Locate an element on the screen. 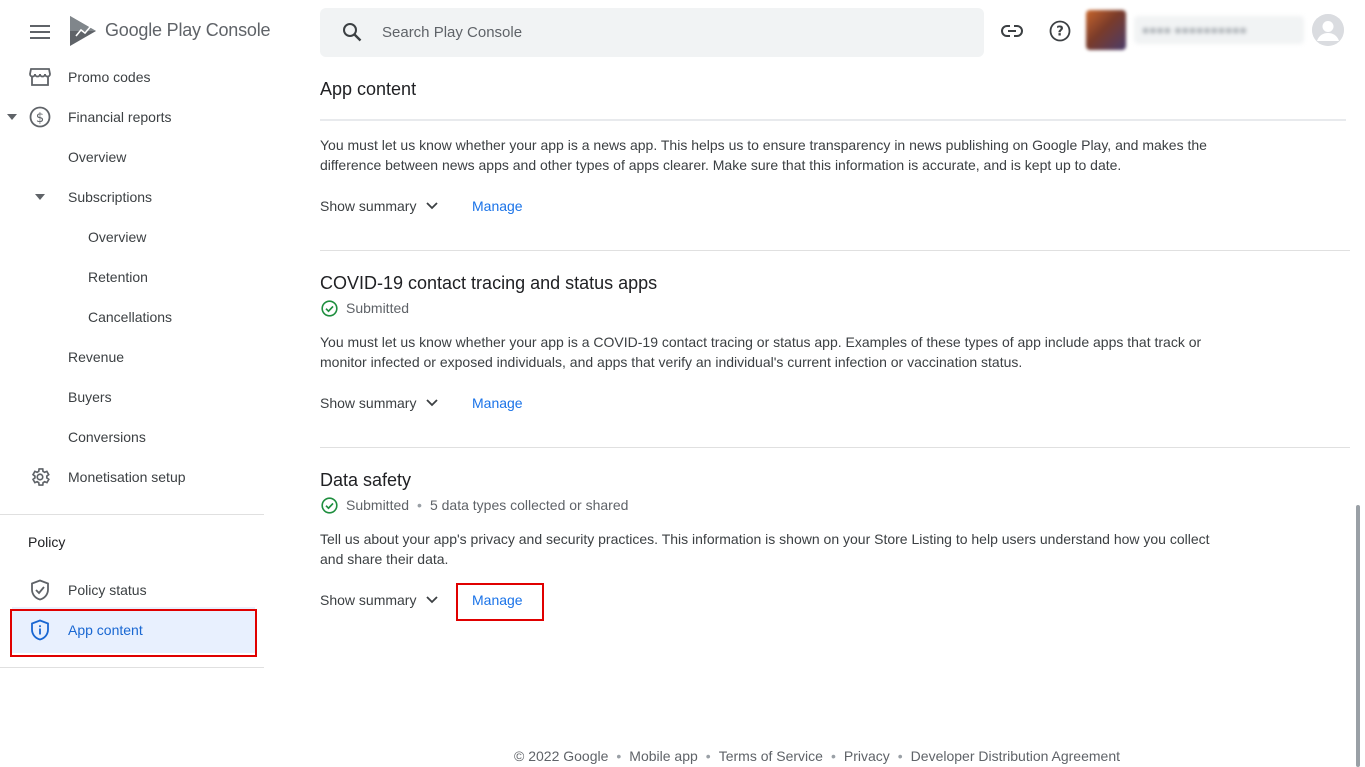 This screenshot has height=767, width=1365. sidebar-item-label: Cancellations is located at coordinates (130, 317).